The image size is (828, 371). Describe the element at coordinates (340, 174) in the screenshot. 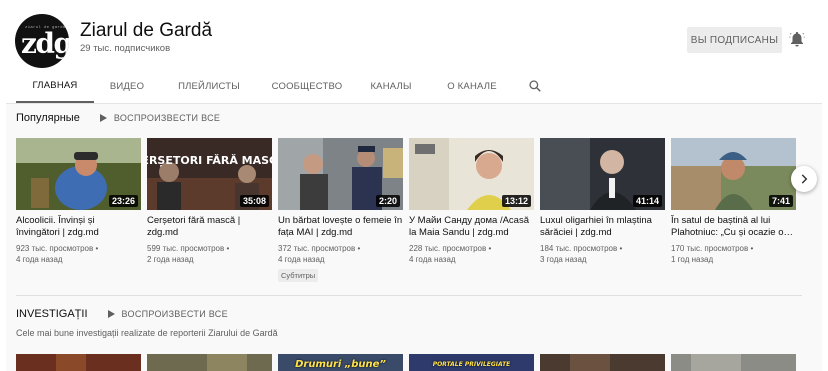

I see `video-thumbnail: 2:20` at that location.